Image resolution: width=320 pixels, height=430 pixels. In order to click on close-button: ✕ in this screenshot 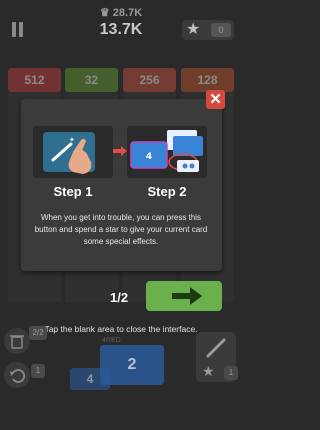, I will do `click(215, 99)`.